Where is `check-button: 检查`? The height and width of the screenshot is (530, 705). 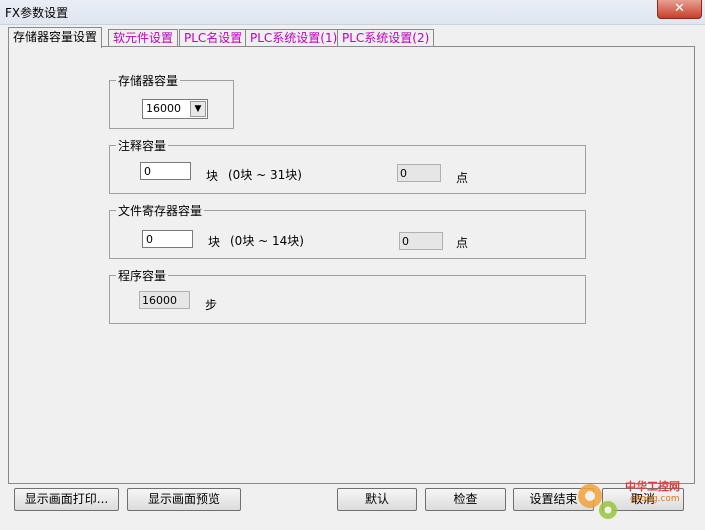
check-button: 检查 is located at coordinates (465, 499).